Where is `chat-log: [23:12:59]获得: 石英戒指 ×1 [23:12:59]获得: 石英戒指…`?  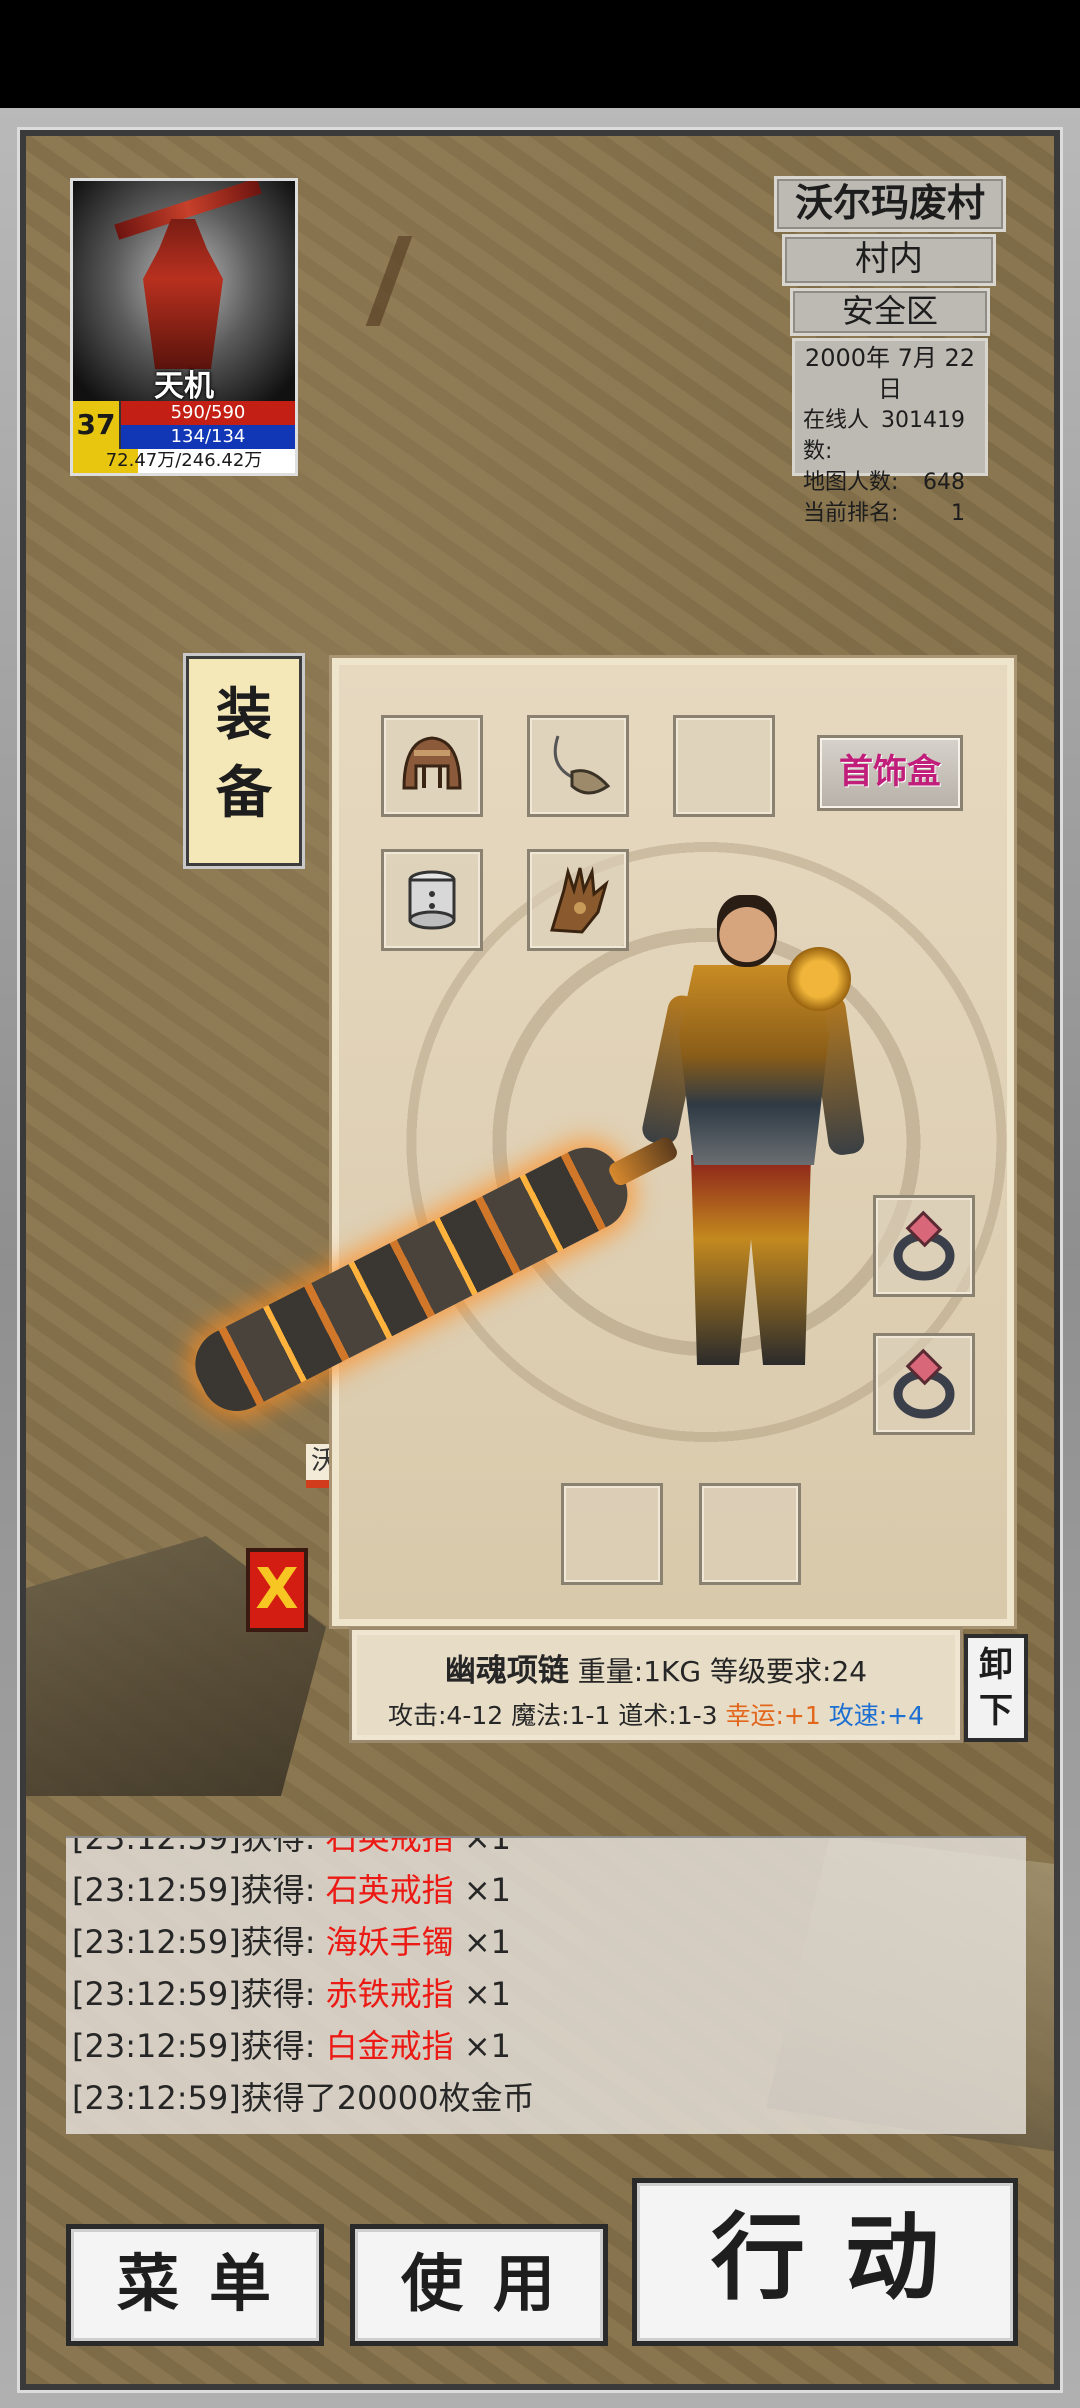
chat-log: [23:12:59]获得: 石英戒指 ×1 [23:12:59]获得: 石英戒指… is located at coordinates (546, 1985).